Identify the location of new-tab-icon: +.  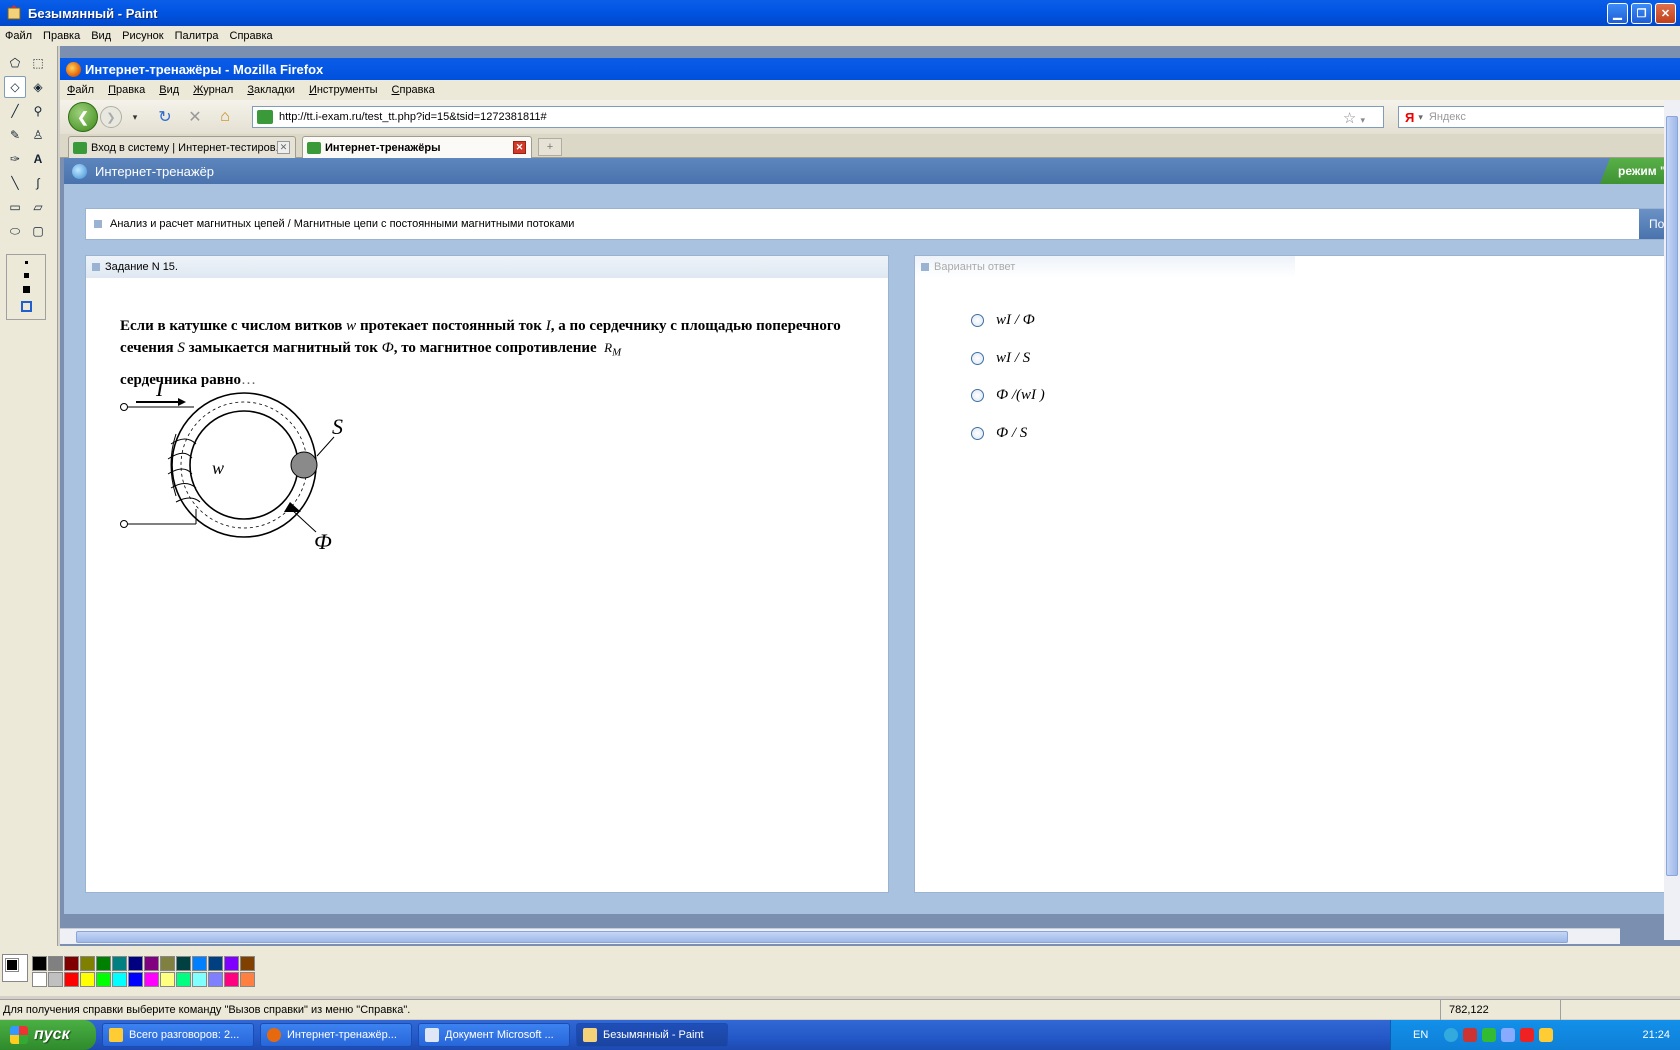
(550, 147).